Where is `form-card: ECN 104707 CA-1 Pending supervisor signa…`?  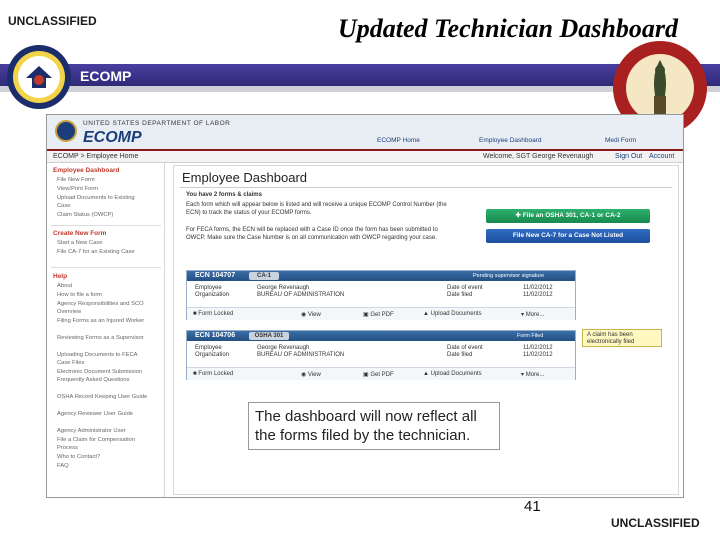 form-card: ECN 104707 CA-1 Pending supervisor signa… is located at coordinates (381, 295).